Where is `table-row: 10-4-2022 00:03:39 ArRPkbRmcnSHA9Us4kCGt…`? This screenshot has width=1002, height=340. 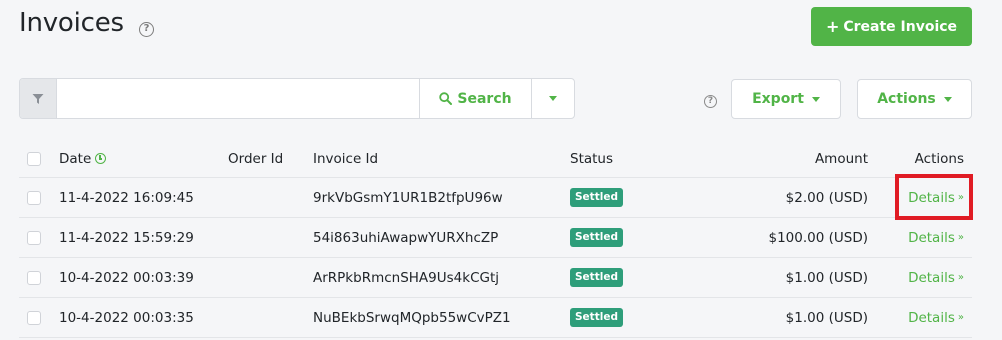 table-row: 10-4-2022 00:03:39 ArRPkbRmcnSHA9Us4kCGt… is located at coordinates (495, 278).